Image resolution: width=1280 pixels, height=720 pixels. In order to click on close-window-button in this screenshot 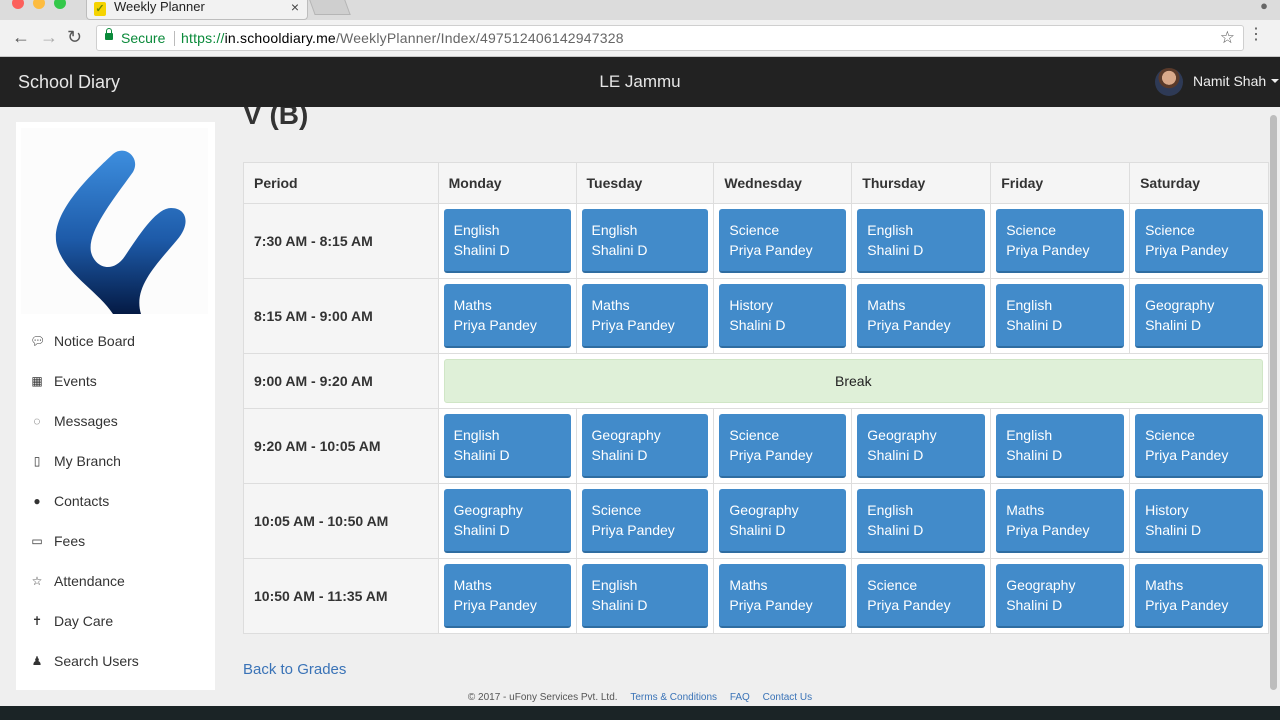, I will do `click(18, 4)`.